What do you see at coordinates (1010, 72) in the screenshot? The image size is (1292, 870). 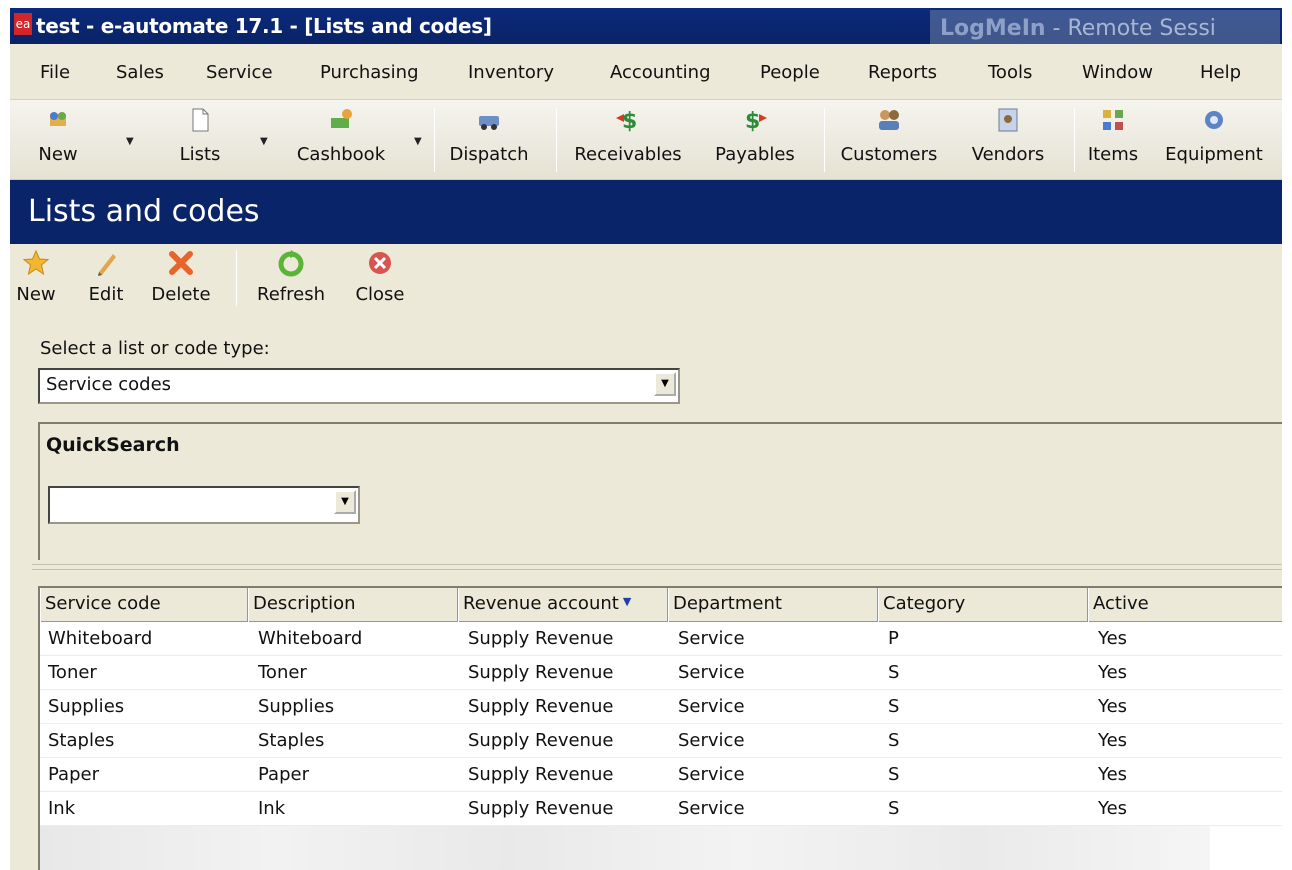 I see `menu-tools: Tools` at bounding box center [1010, 72].